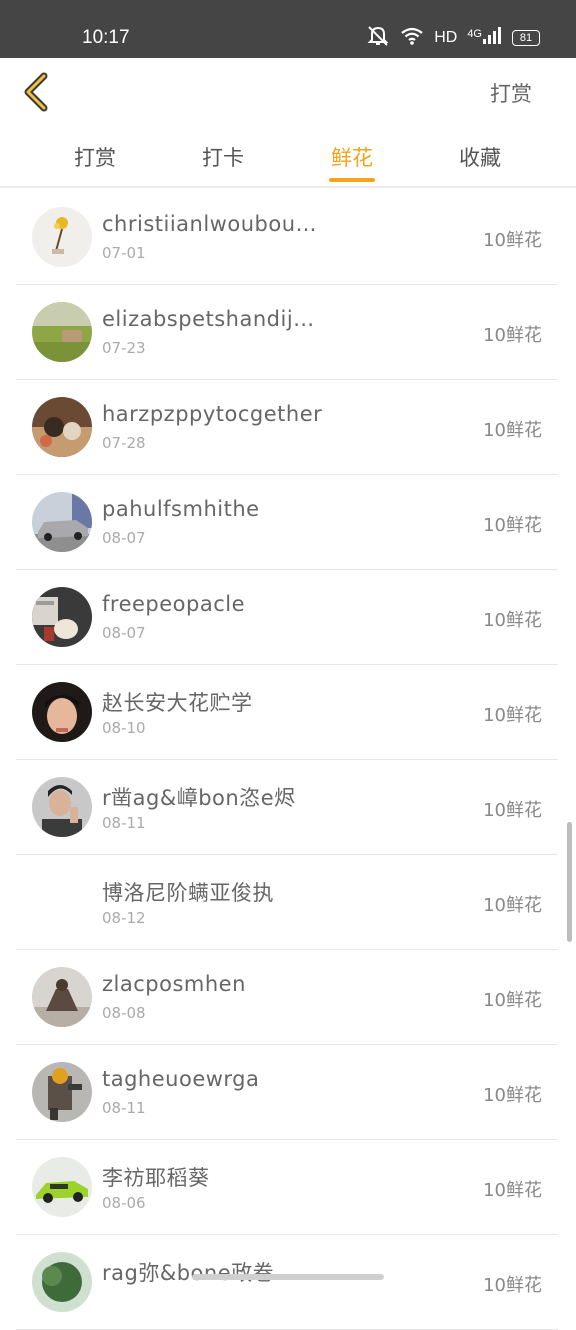 The image size is (576, 1330). What do you see at coordinates (288, 93) in the screenshot?
I see `header: 打赏` at bounding box center [288, 93].